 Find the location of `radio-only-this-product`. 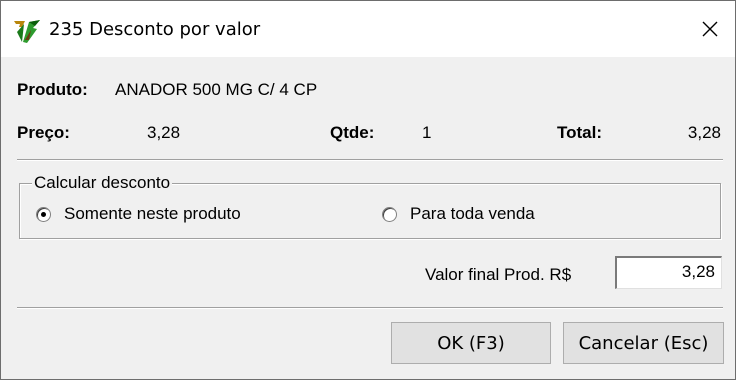

radio-only-this-product is located at coordinates (43, 214).